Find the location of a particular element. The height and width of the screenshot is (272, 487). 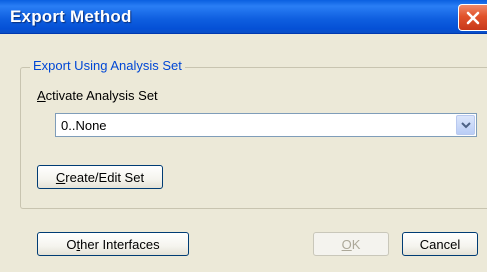

ok-label-text: K is located at coordinates (356, 244).